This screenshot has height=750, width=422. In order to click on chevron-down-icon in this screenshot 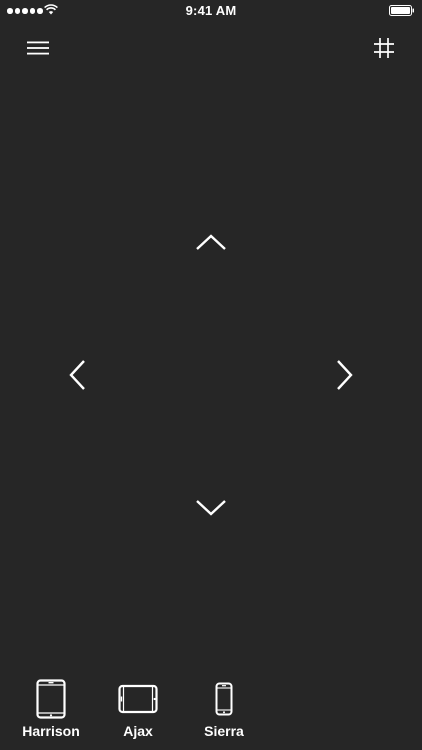, I will do `click(211, 508)`.